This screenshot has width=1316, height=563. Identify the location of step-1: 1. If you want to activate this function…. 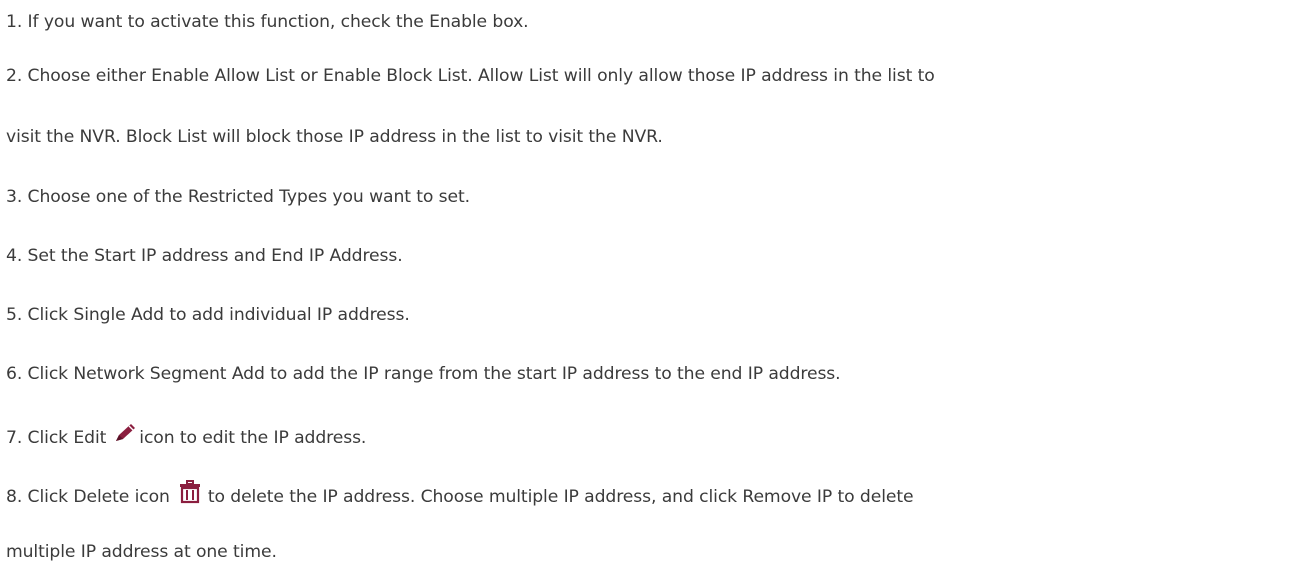
(267, 22).